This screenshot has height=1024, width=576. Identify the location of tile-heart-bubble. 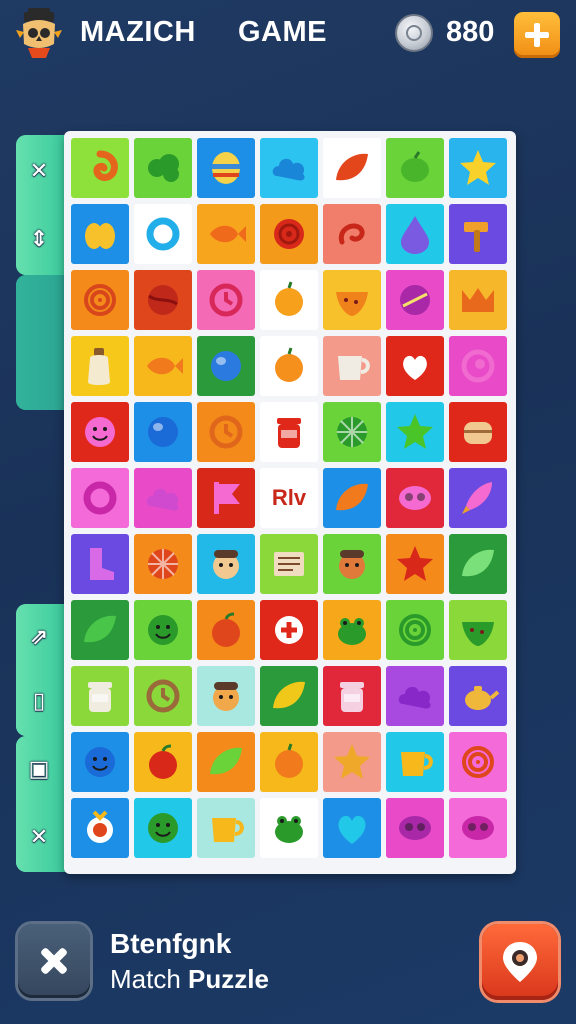
(415, 366).